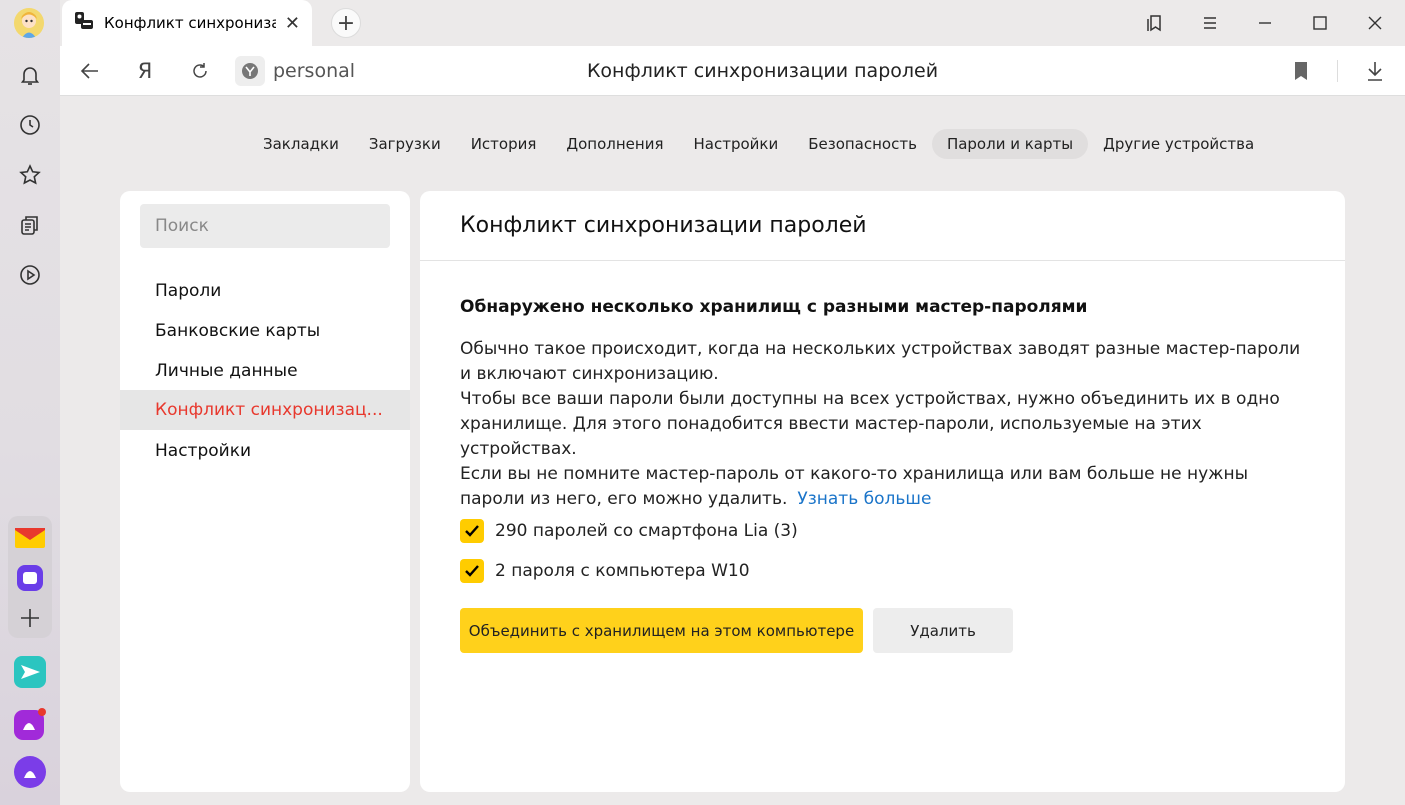 The width and height of the screenshot is (1405, 805). What do you see at coordinates (614, 144) in the screenshot?
I see `tab-extensions: Дополнения` at bounding box center [614, 144].